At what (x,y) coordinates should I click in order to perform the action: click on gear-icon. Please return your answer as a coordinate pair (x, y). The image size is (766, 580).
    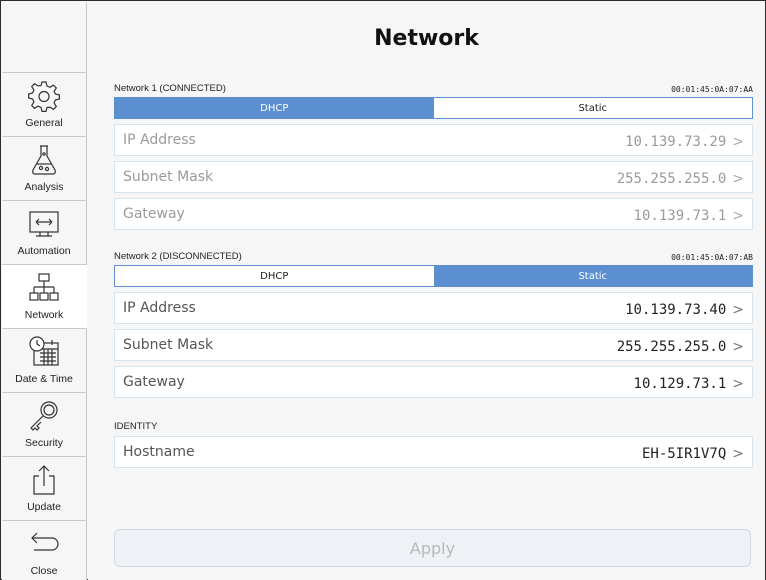
    Looking at the image, I should click on (44, 96).